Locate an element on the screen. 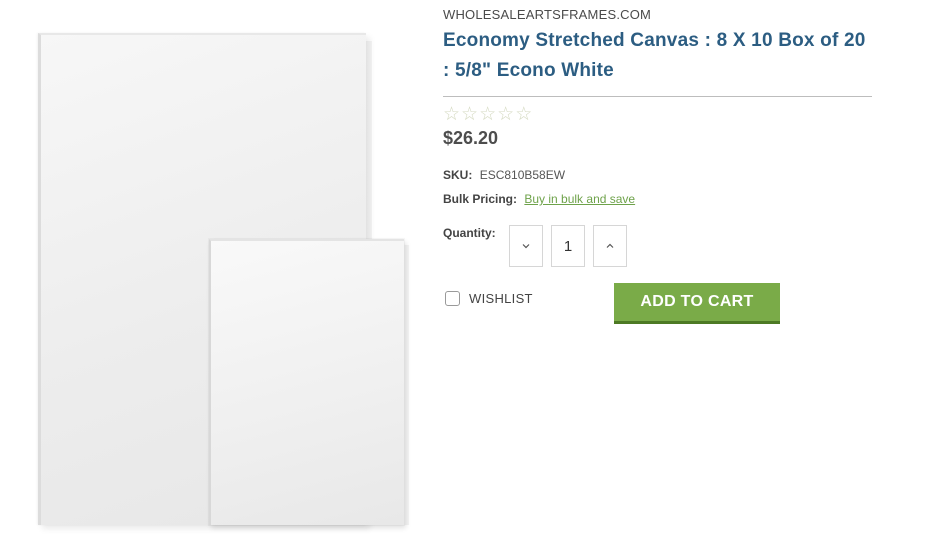 This screenshot has height=551, width=928. rating-stars: ☆ ☆ ☆ ☆ ☆ is located at coordinates (658, 115).